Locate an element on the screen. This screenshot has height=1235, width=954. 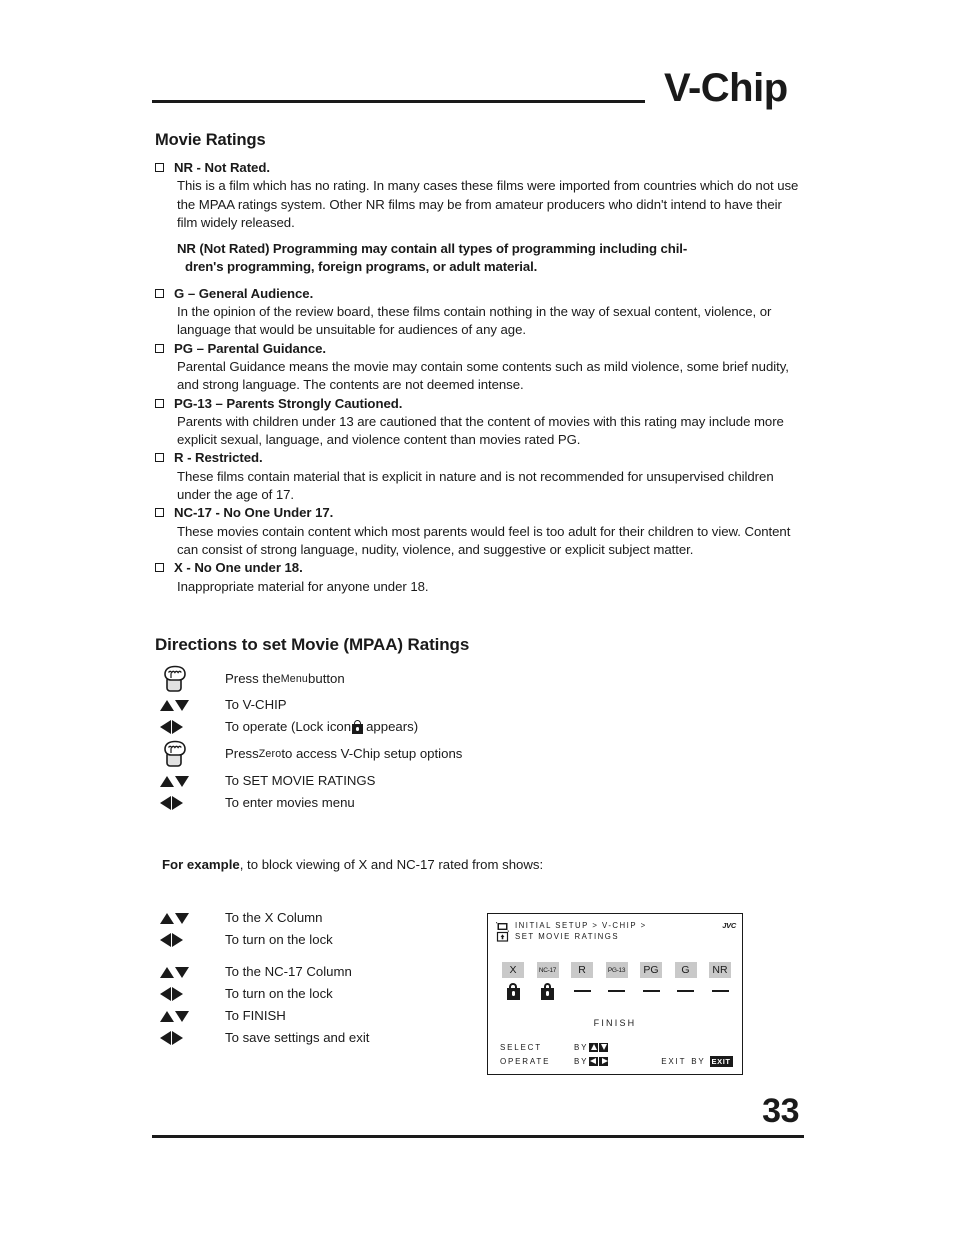
key-right-icon is located at coordinates (604, 1061).